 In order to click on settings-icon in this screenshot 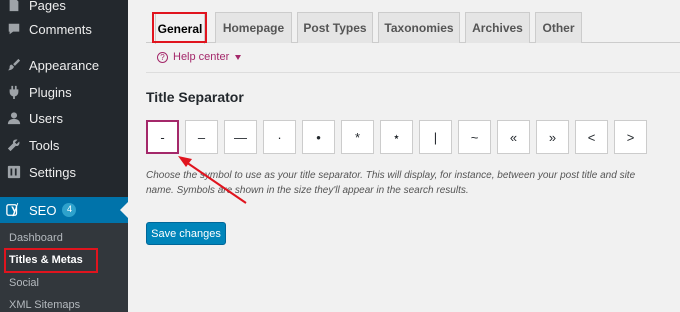, I will do `click(14, 172)`.